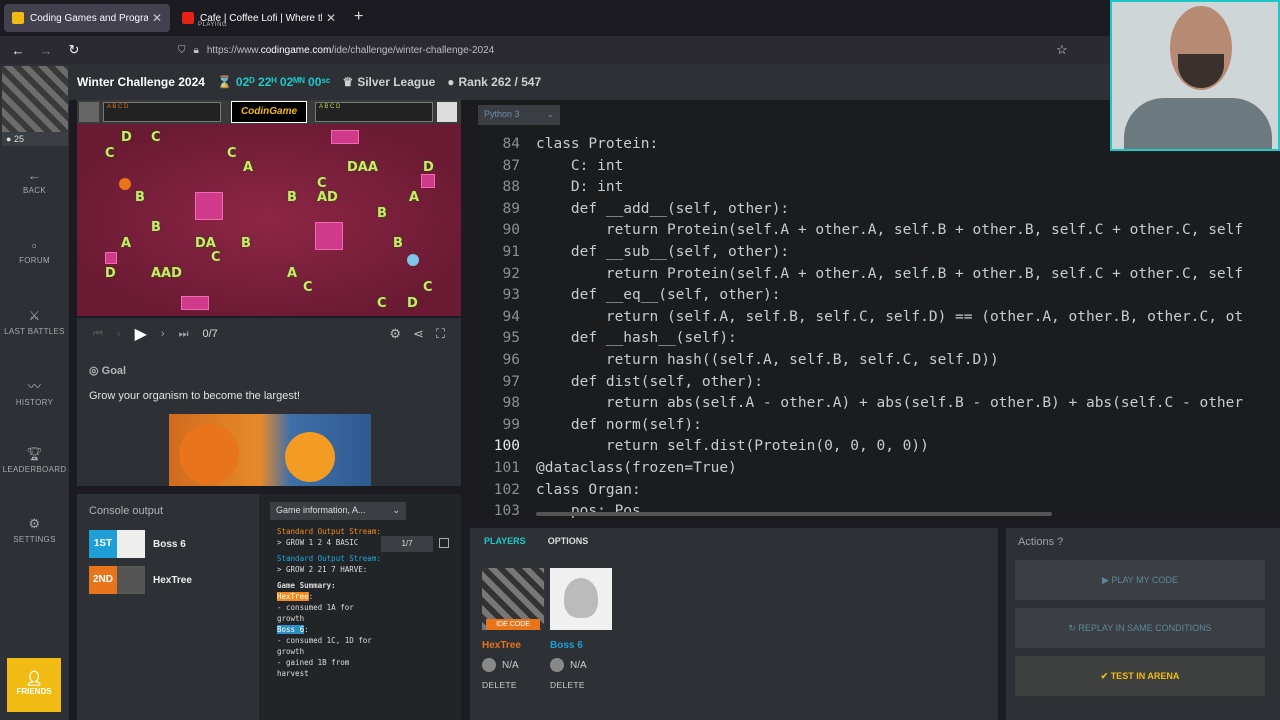 The image size is (1280, 720). What do you see at coordinates (557, 665) in the screenshot?
I see `league-icon` at bounding box center [557, 665].